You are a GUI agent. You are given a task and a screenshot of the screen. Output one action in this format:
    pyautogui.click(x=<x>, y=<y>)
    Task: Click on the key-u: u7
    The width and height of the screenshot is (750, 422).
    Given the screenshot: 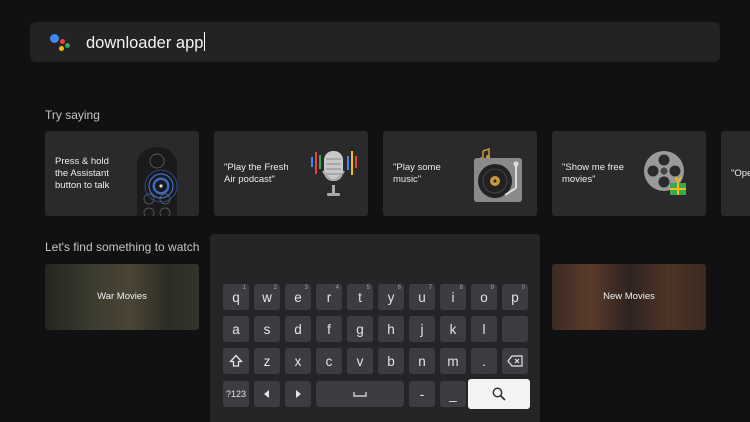 What is the action you would take?
    pyautogui.click(x=422, y=297)
    